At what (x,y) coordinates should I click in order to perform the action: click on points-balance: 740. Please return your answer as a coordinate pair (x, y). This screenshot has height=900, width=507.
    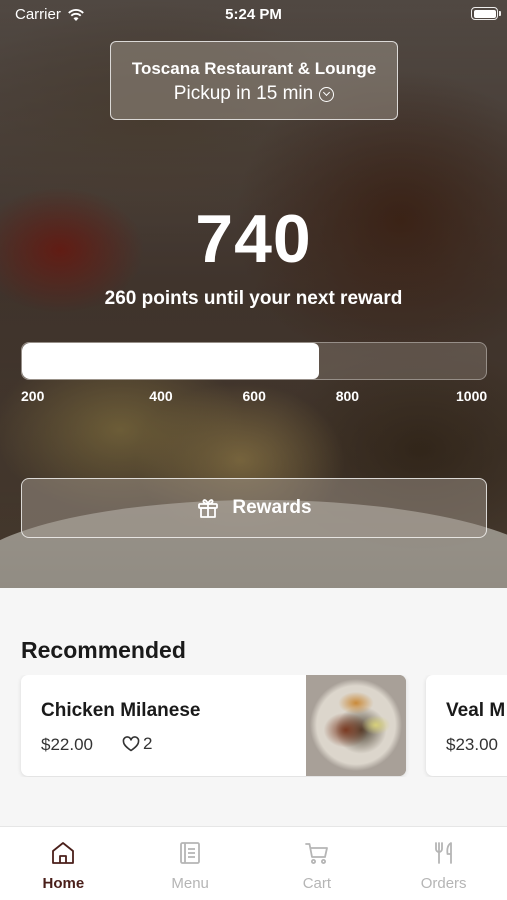
    Looking at the image, I should click on (253, 239).